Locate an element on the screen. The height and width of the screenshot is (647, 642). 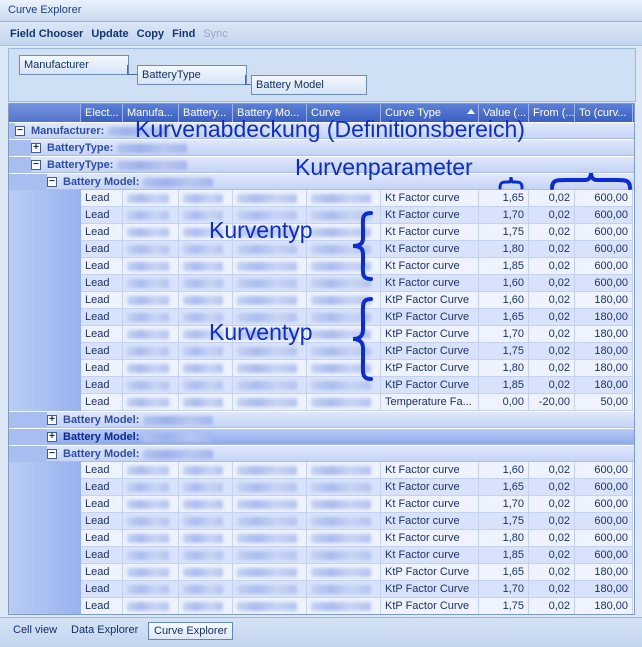
table-row: Lead Kt Factor curve 1,60 0,02 600,00 is located at coordinates (321, 470).